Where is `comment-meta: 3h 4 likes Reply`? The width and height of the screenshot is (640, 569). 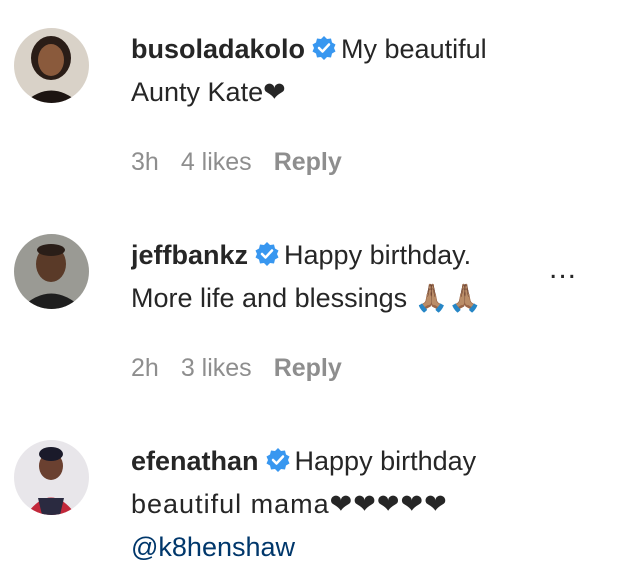
comment-meta: 3h 4 likes Reply is located at coordinates (247, 162).